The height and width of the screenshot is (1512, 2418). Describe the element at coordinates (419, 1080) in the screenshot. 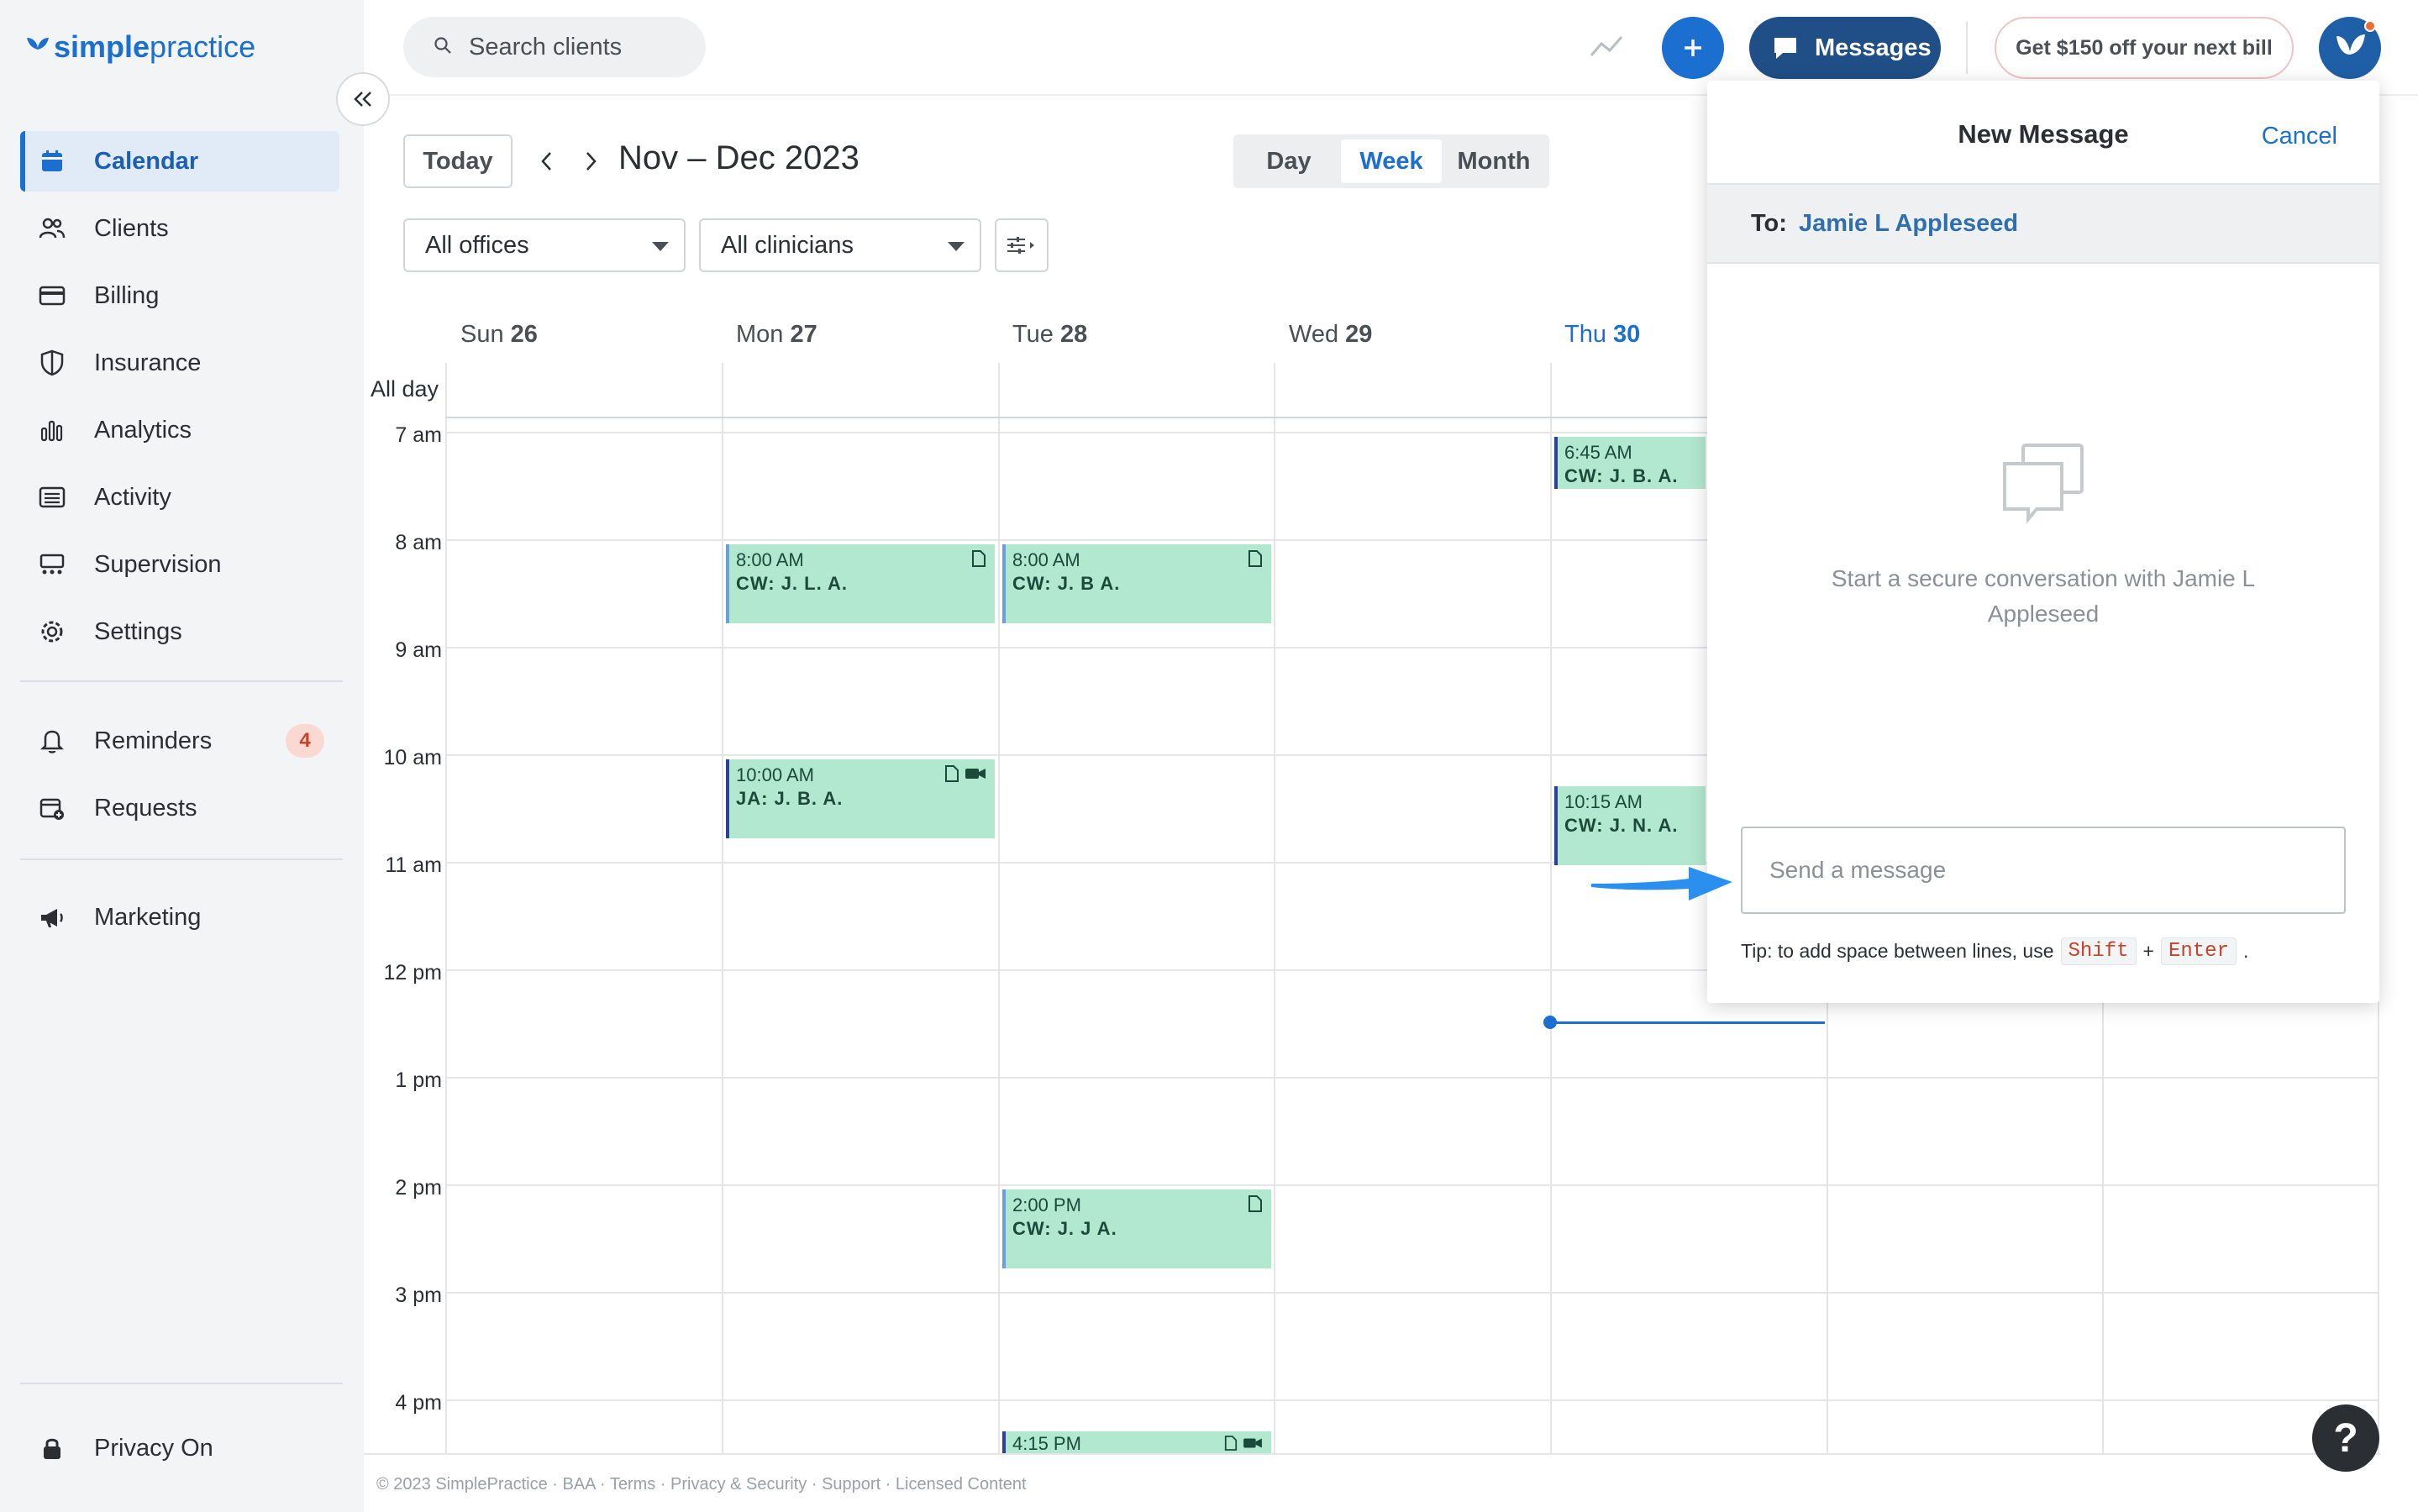

I see `time-label: 1 pm` at that location.